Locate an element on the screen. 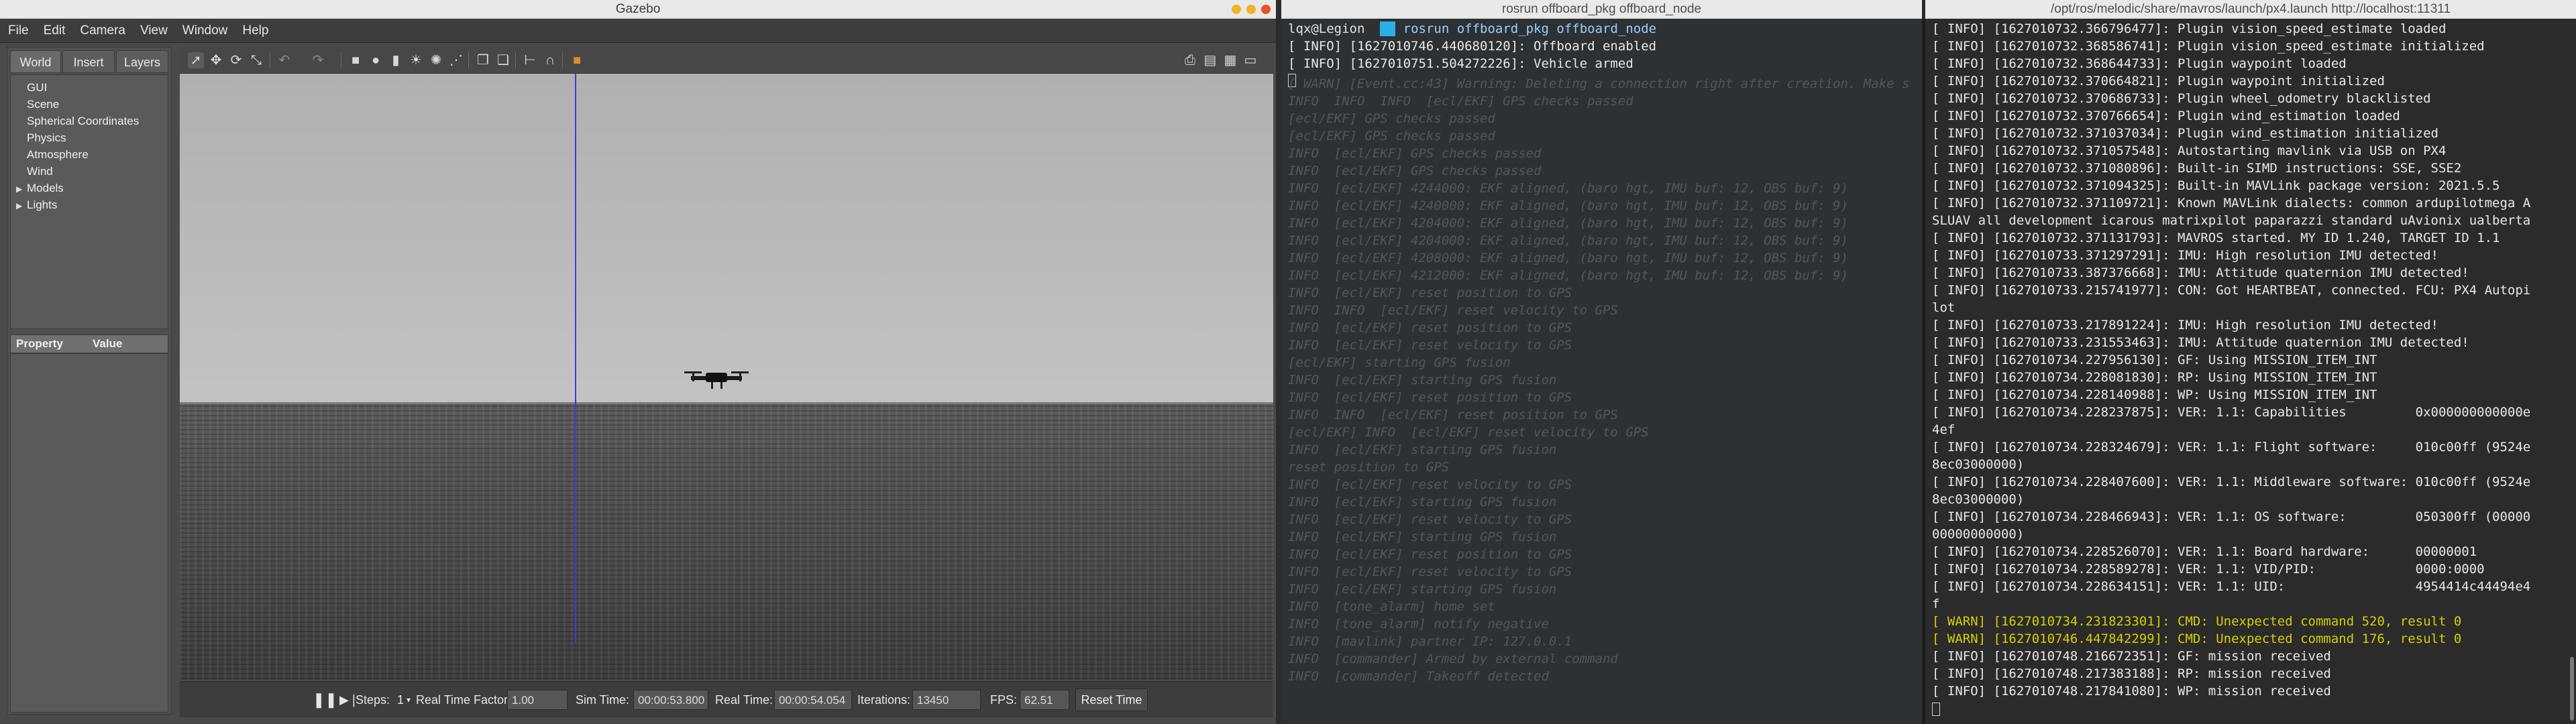 The width and height of the screenshot is (2576, 724). plot-icon: ▦ is located at coordinates (1230, 60).